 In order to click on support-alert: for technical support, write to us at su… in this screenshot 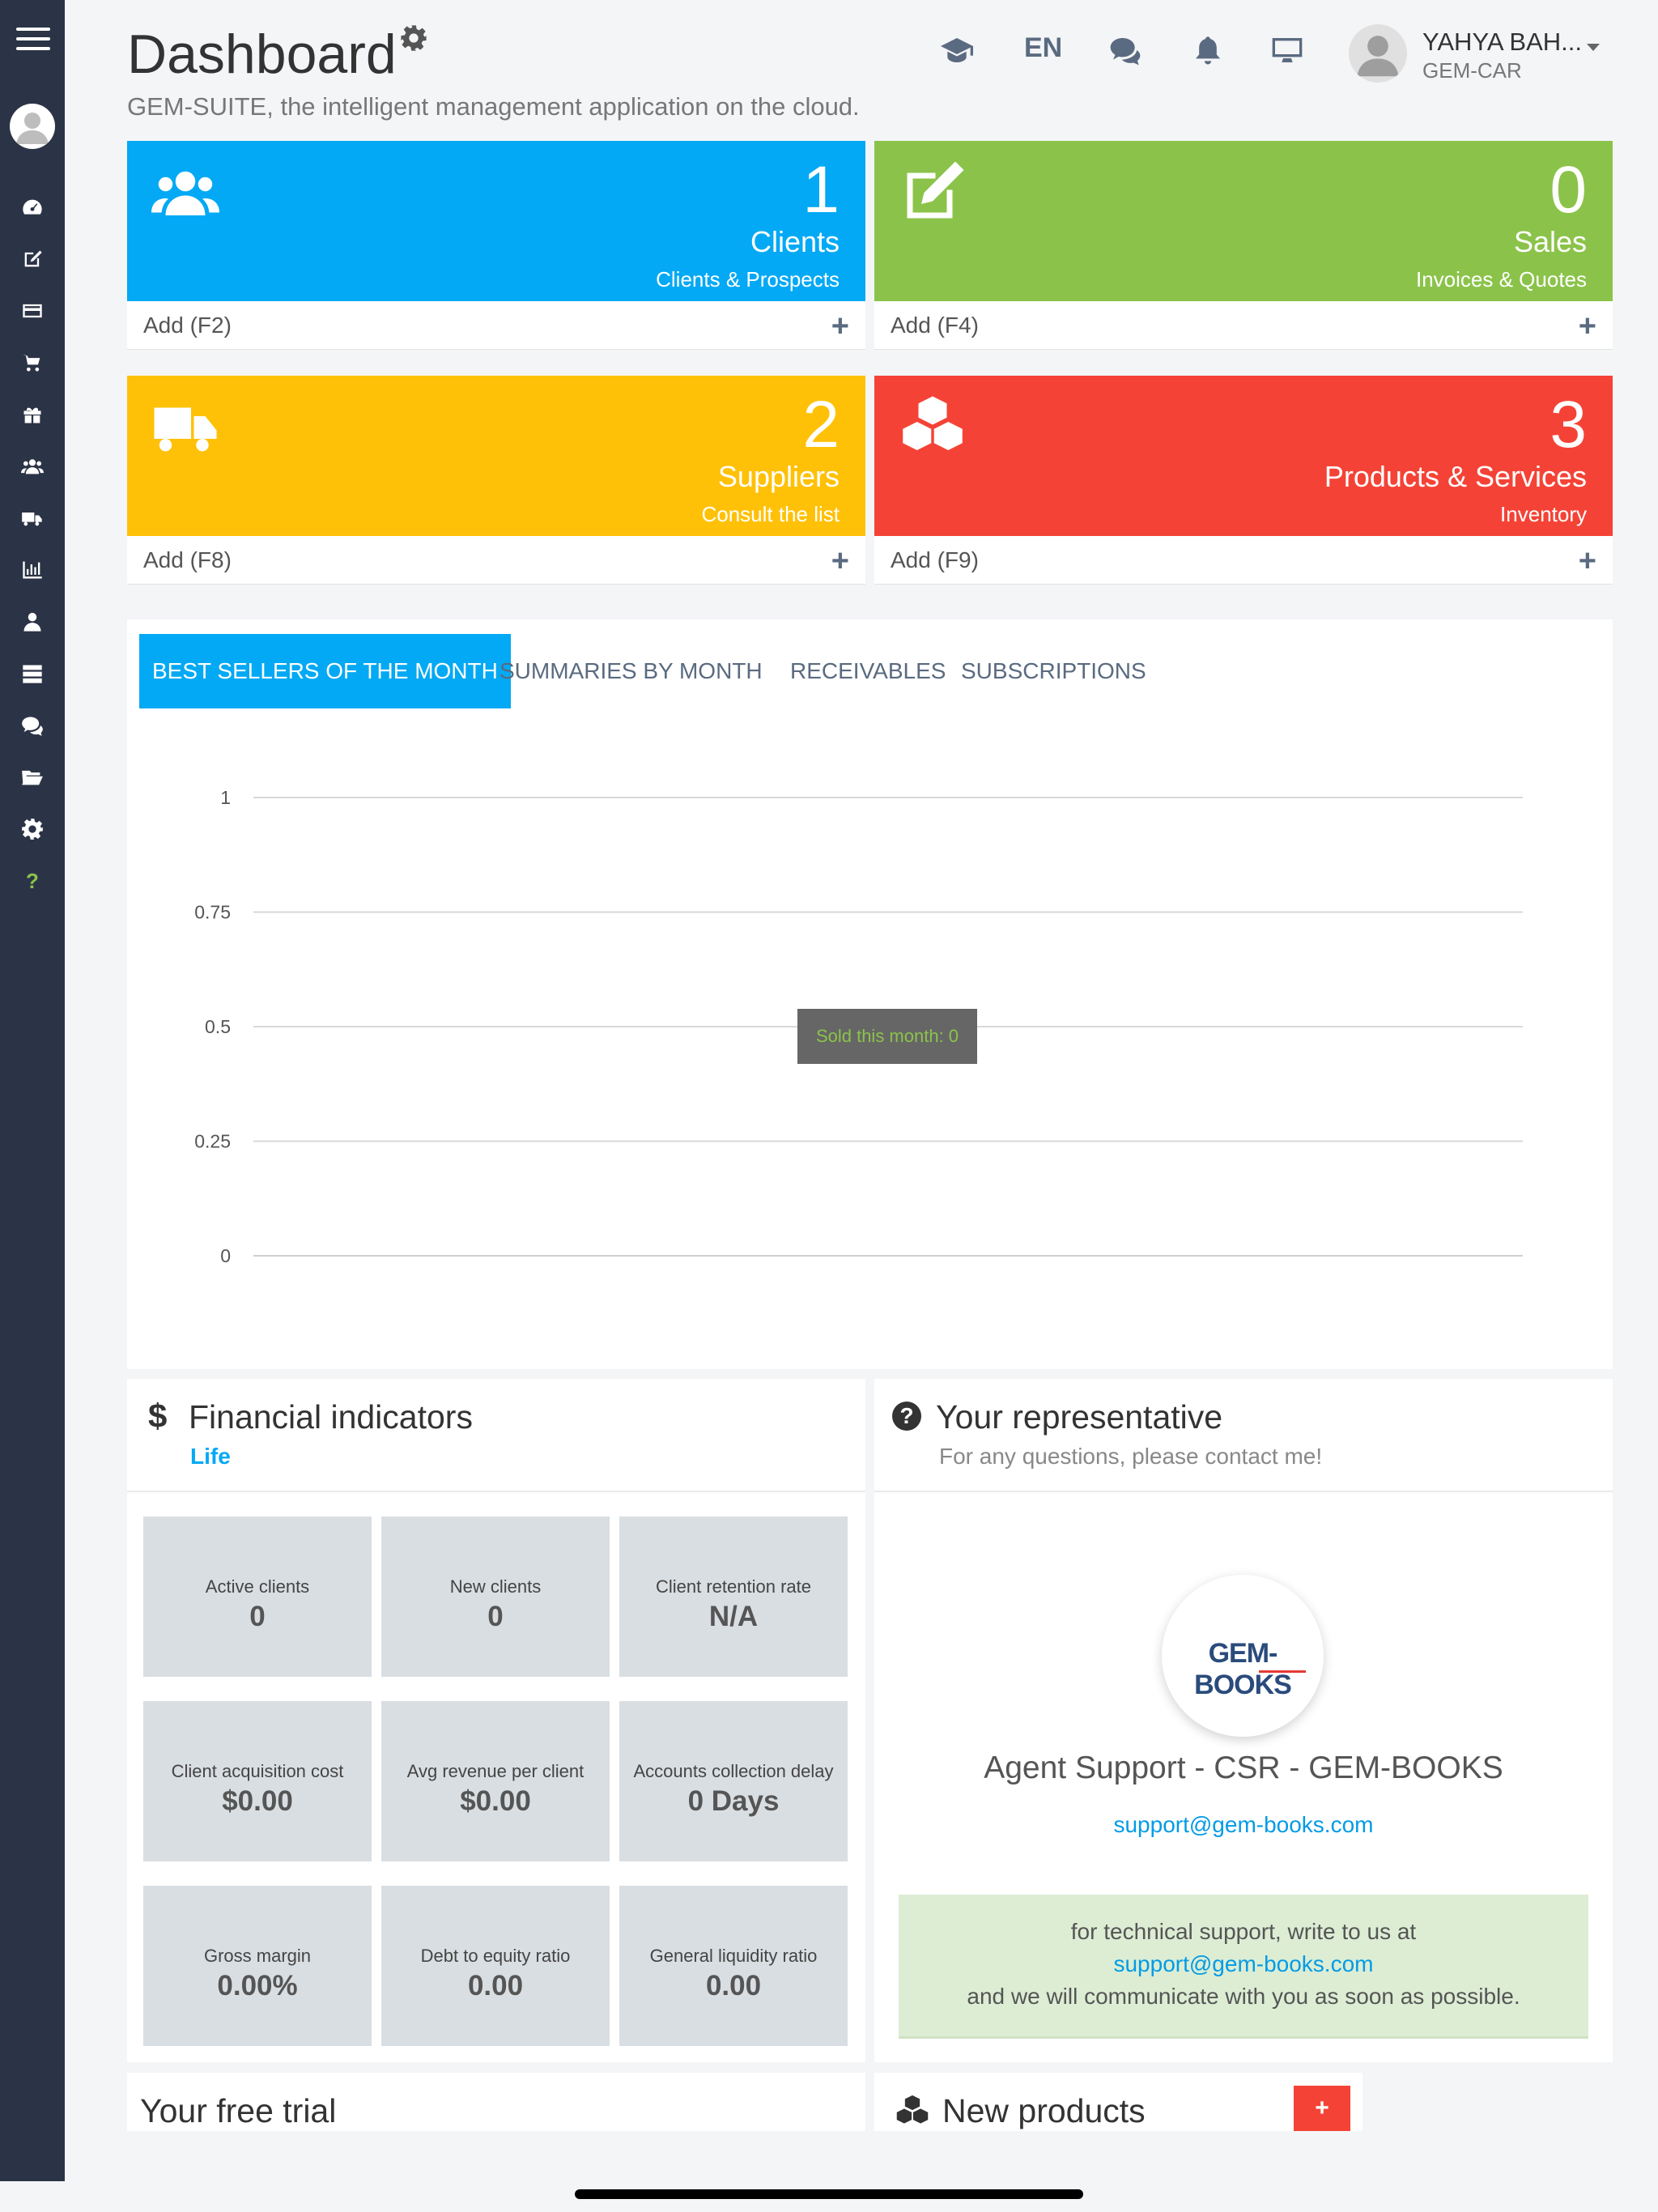, I will do `click(1243, 1967)`.